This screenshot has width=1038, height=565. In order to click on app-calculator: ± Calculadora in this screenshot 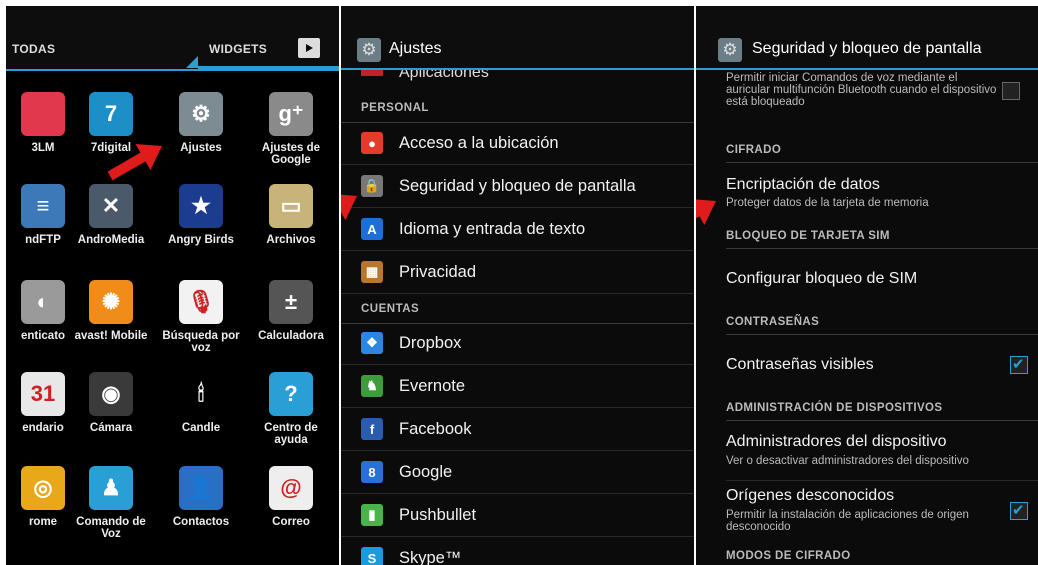, I will do `click(291, 311)`.